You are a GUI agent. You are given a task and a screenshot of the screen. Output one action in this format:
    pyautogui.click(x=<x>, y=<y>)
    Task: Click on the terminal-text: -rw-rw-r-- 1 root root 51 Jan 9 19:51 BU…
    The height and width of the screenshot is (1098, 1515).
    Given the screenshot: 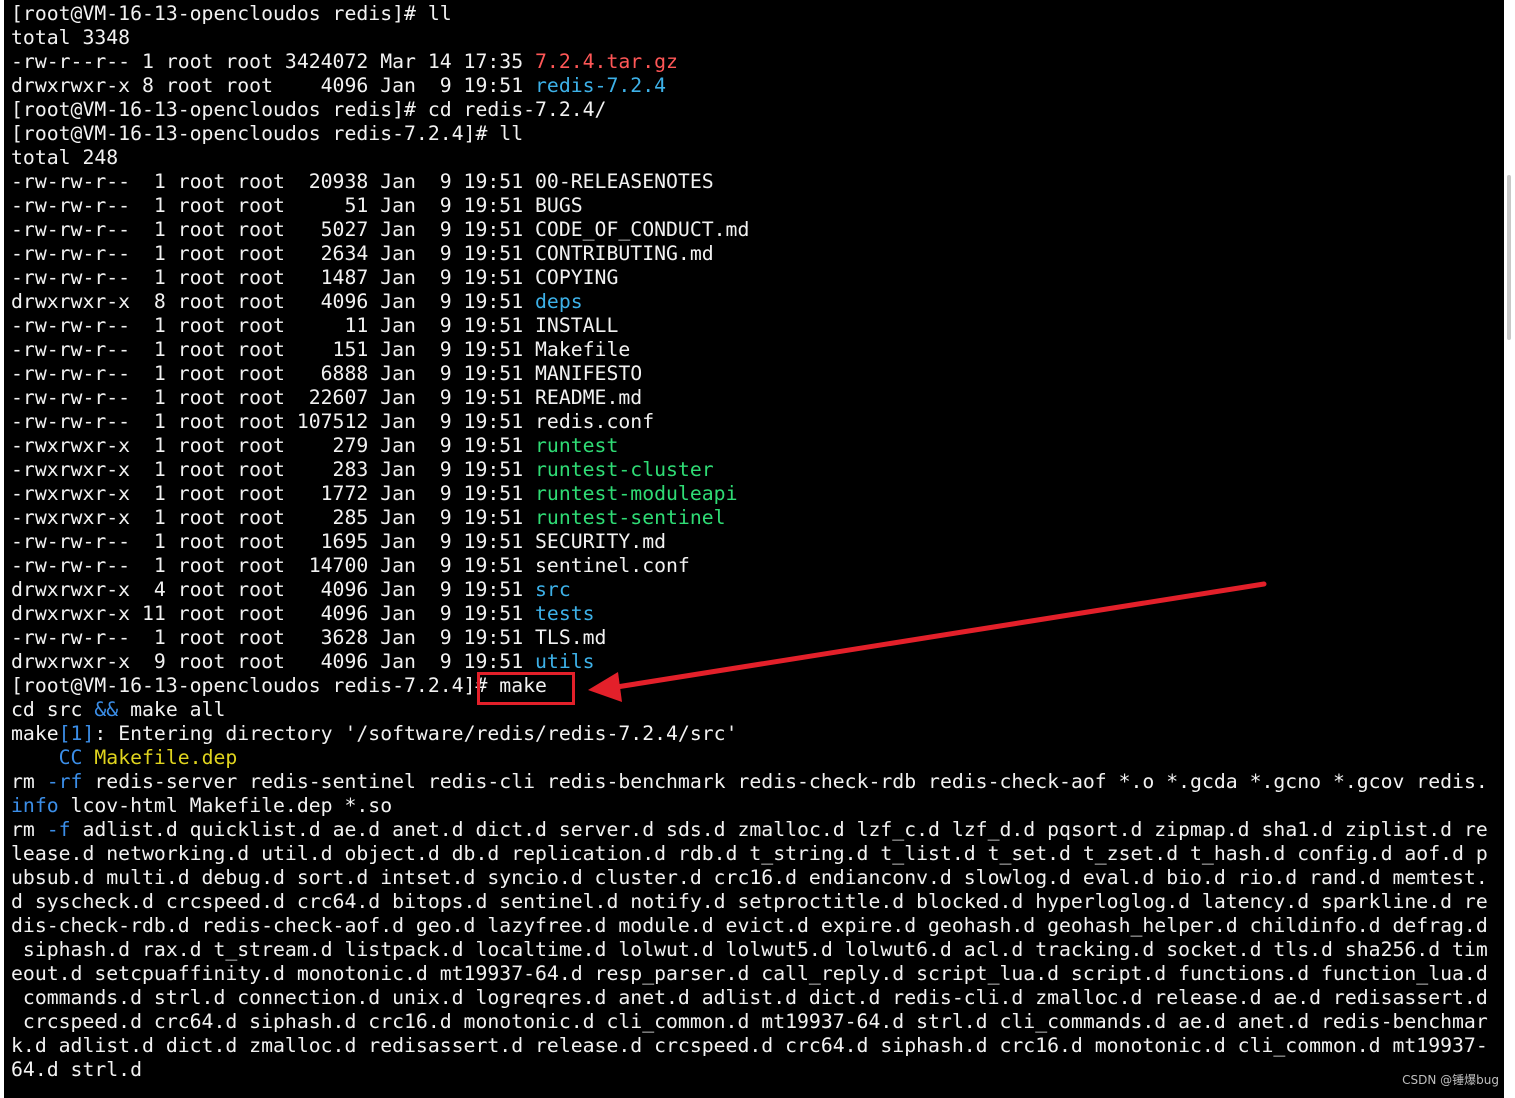 What is the action you would take?
    pyautogui.click(x=297, y=205)
    